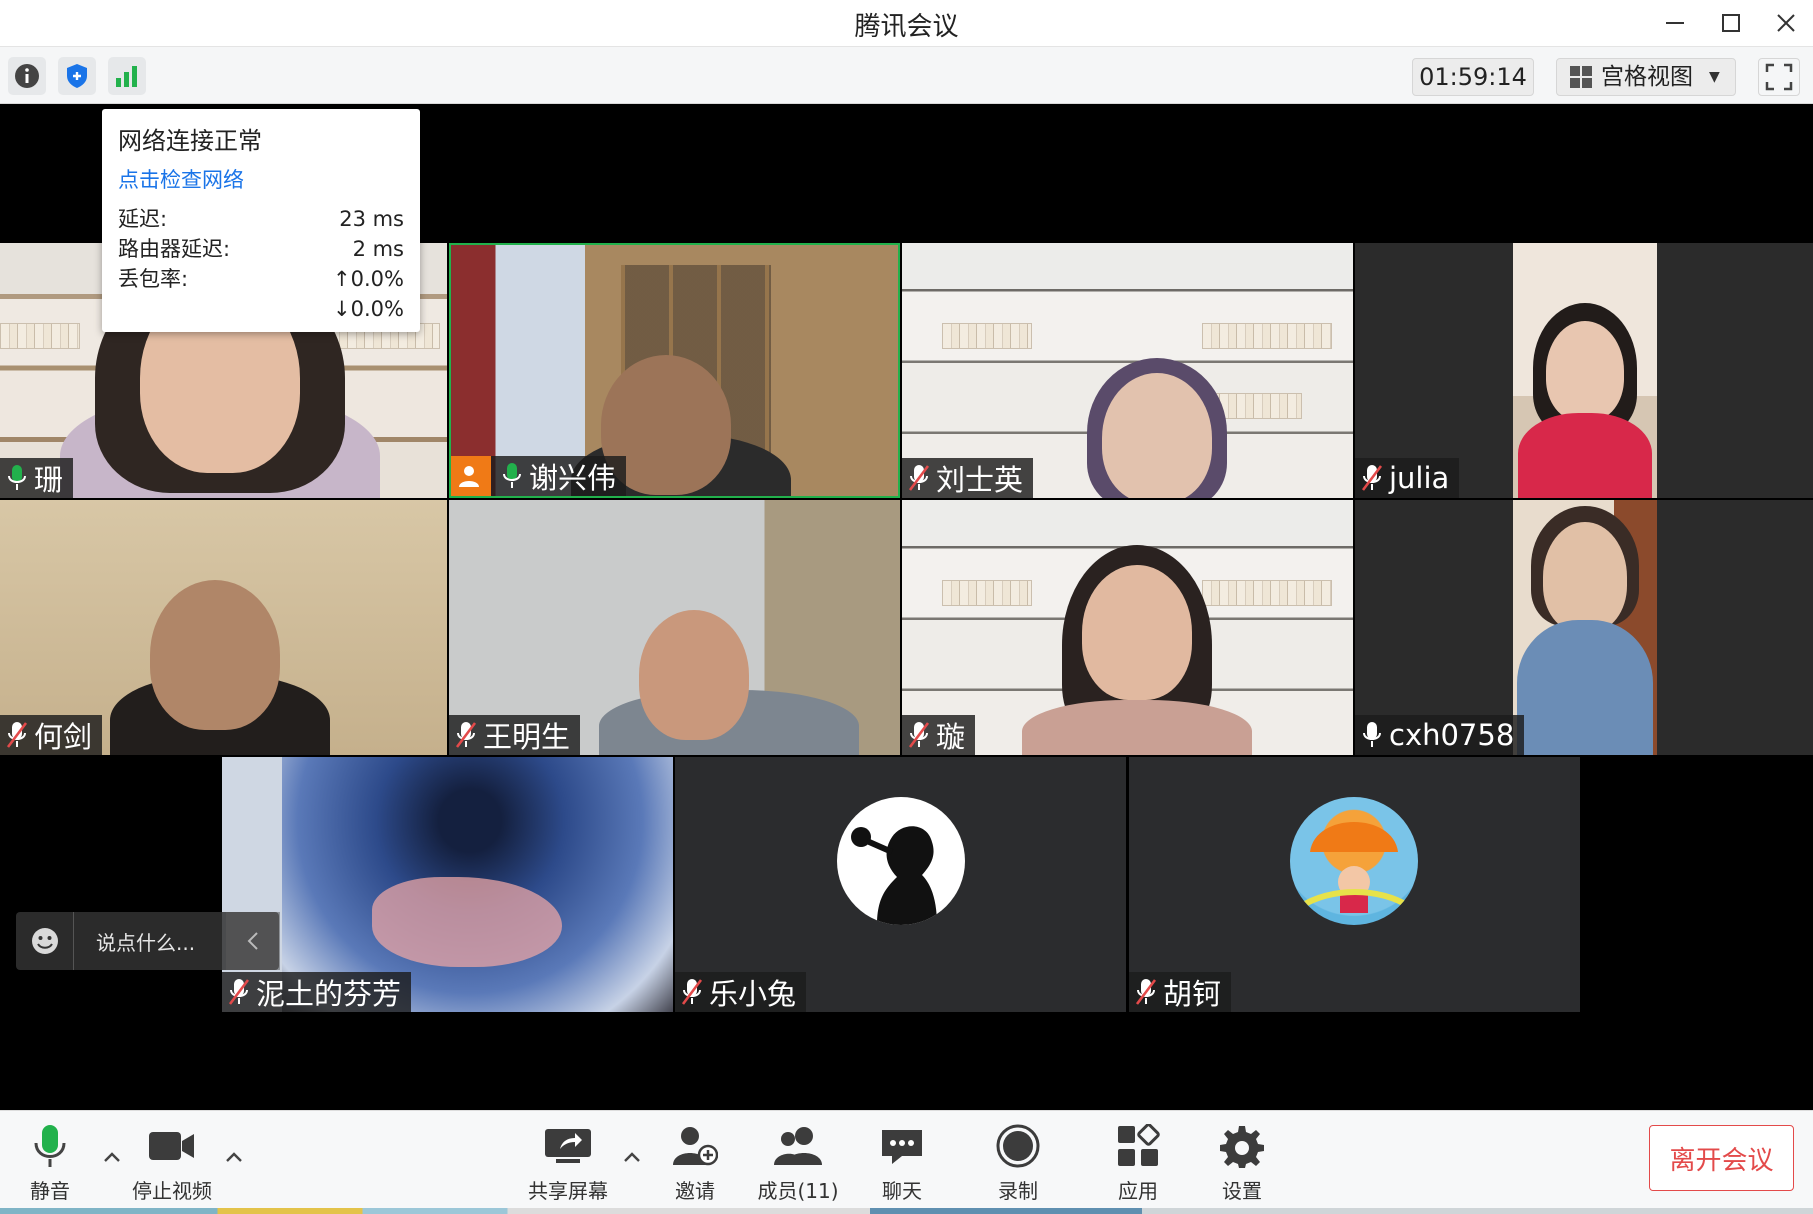  I want to click on mute-button: 静音, so click(50, 1164).